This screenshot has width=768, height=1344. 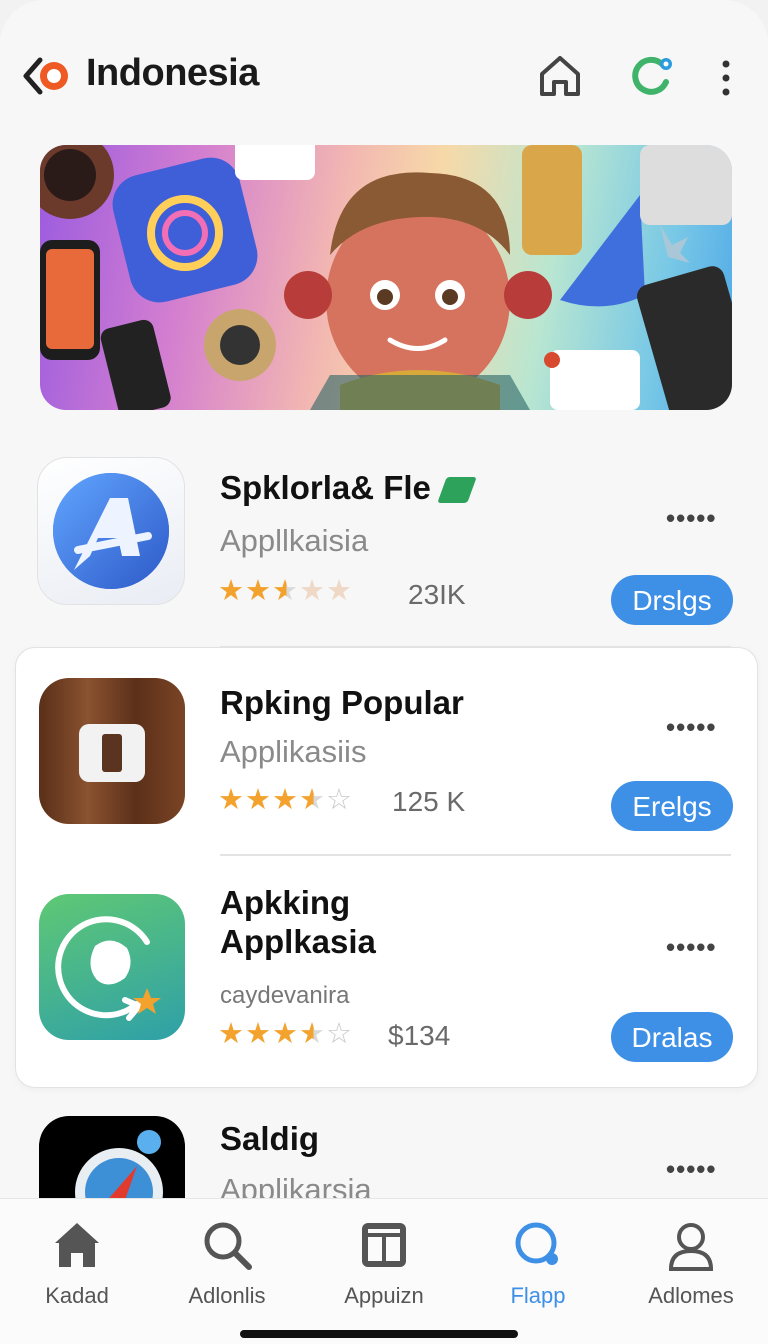 I want to click on nav-item-appuizn: Appuizn, so click(x=384, y=1267).